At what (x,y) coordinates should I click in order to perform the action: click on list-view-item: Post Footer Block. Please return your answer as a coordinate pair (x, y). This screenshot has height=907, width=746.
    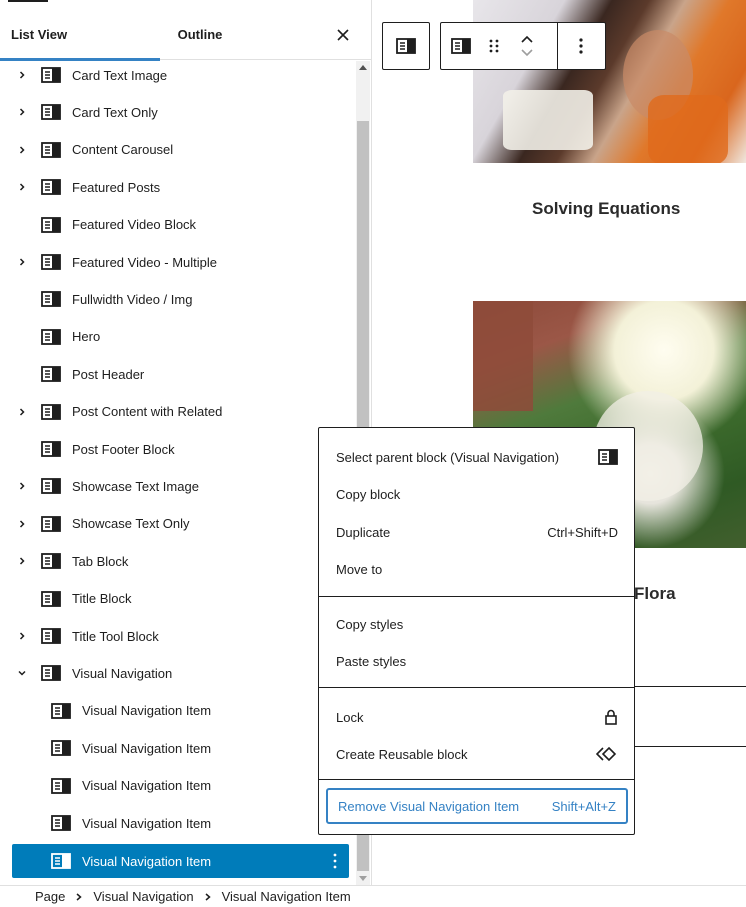
    Looking at the image, I should click on (180, 449).